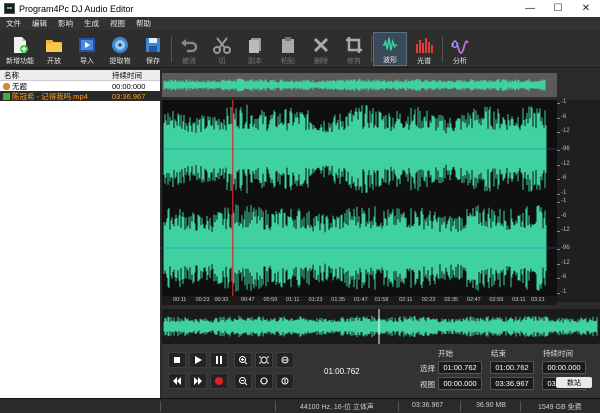 Image resolution: width=600 pixels, height=413 pixels. Describe the element at coordinates (427, 384) in the screenshot. I see `view-label: 视图` at that location.